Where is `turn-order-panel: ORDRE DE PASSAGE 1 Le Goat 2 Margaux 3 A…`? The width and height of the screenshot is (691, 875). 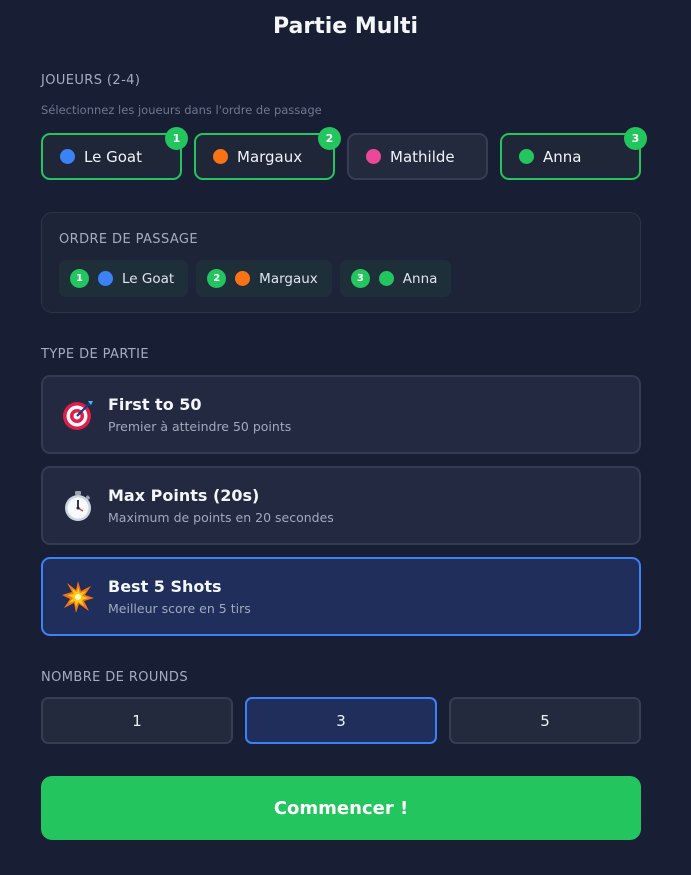
turn-order-panel: ORDRE DE PASSAGE 1 Le Goat 2 Margaux 3 A… is located at coordinates (341, 262).